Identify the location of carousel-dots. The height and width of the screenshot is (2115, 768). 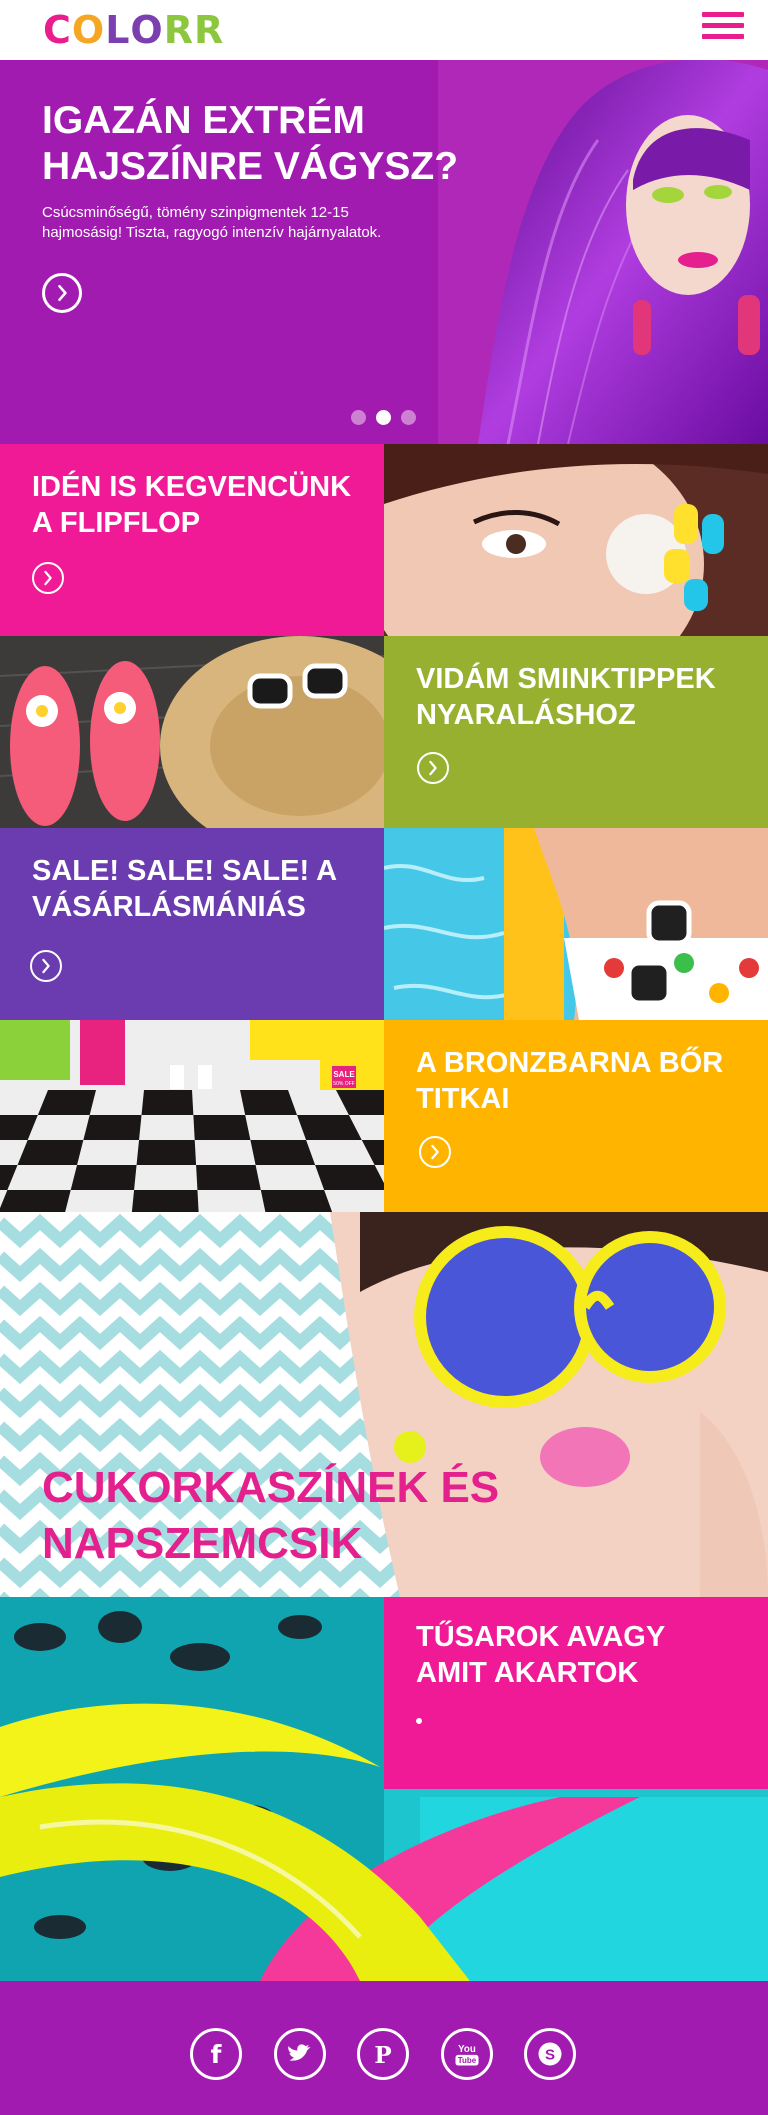
(388, 418).